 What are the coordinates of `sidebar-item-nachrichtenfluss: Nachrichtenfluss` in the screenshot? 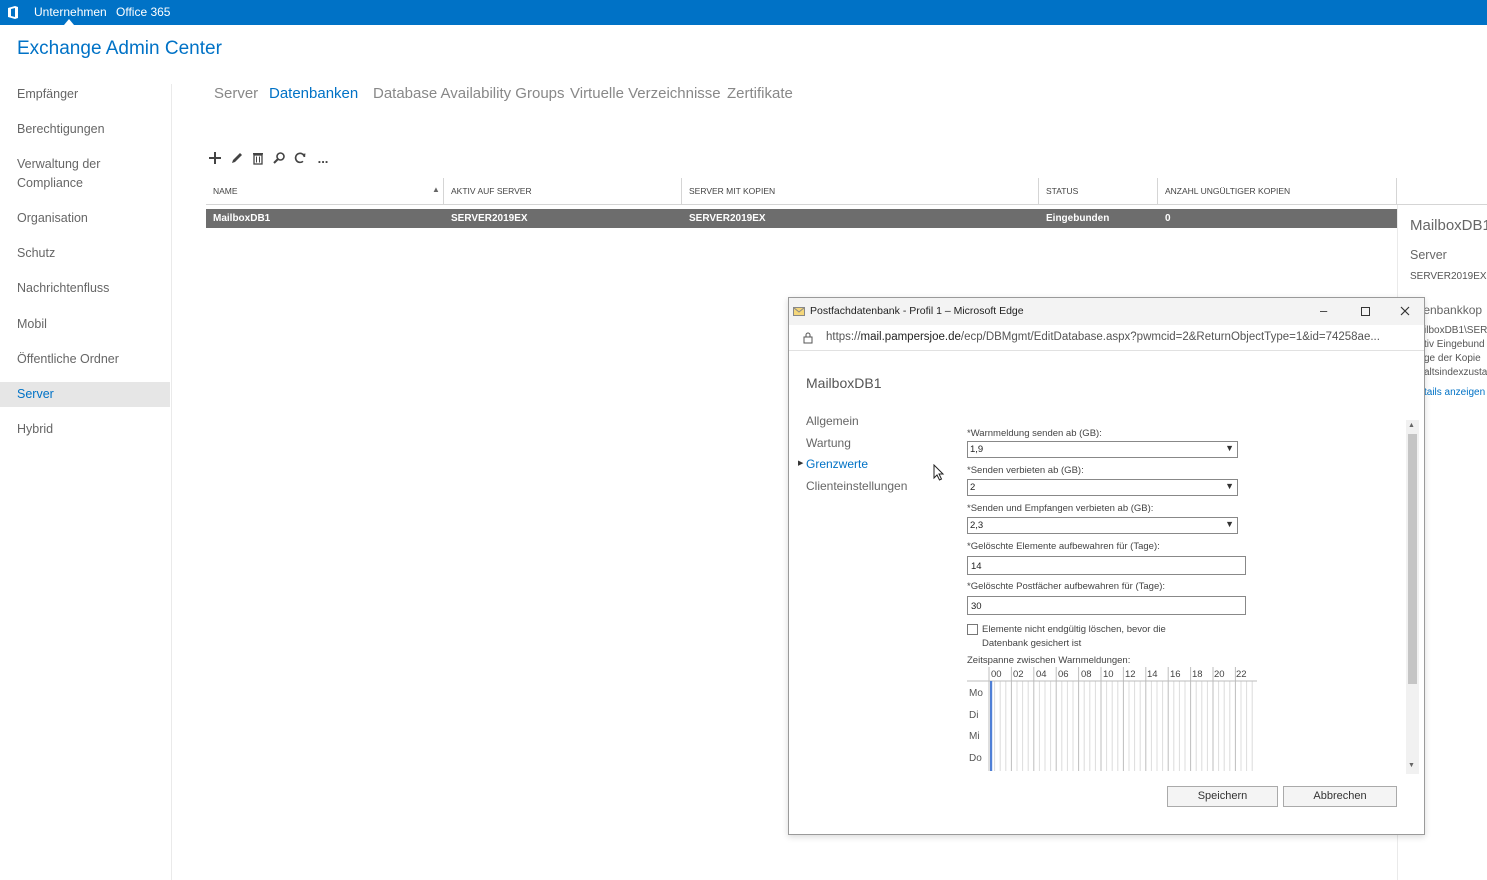 It's located at (63, 288).